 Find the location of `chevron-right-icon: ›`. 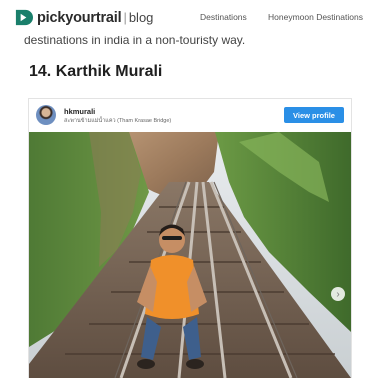

chevron-right-icon: › is located at coordinates (338, 294).